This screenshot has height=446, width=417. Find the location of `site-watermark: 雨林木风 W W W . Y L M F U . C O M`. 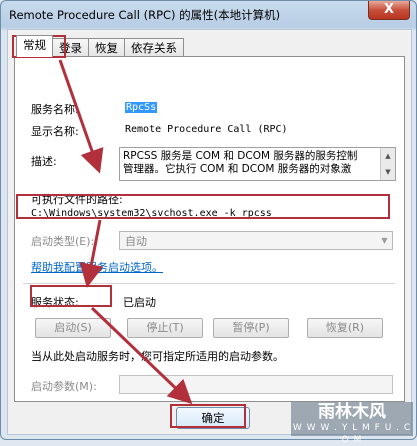

site-watermark: 雨林木风 W W W . Y L M F U . C O M is located at coordinates (352, 423).